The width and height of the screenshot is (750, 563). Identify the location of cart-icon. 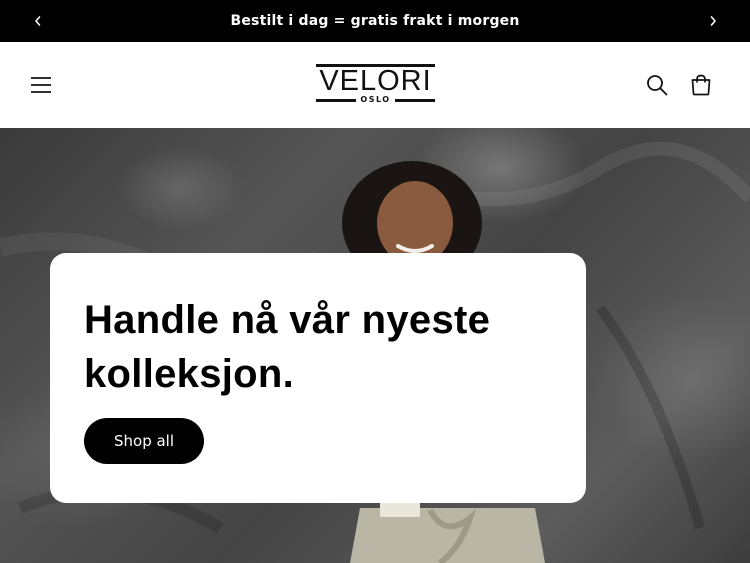
(701, 85).